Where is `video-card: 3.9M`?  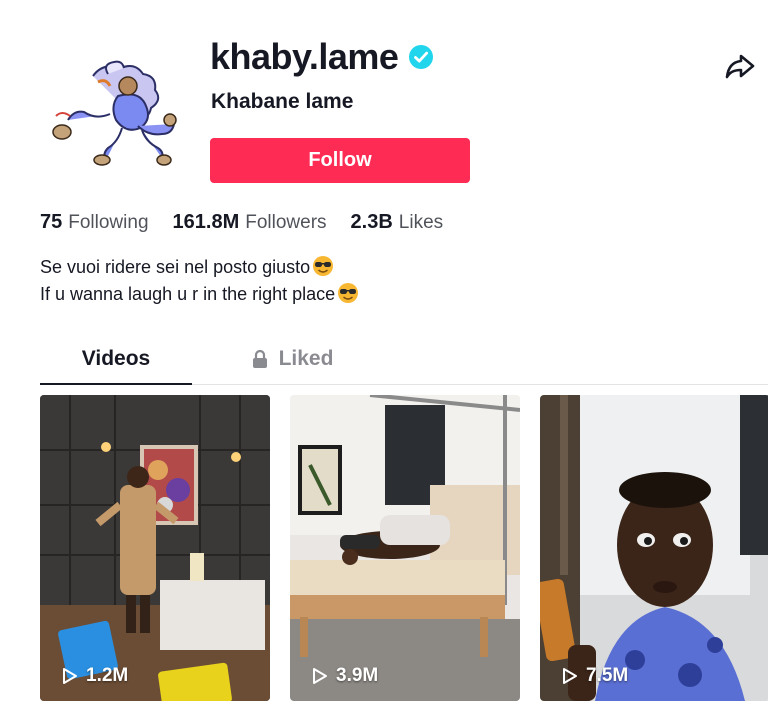
video-card: 3.9M is located at coordinates (405, 548).